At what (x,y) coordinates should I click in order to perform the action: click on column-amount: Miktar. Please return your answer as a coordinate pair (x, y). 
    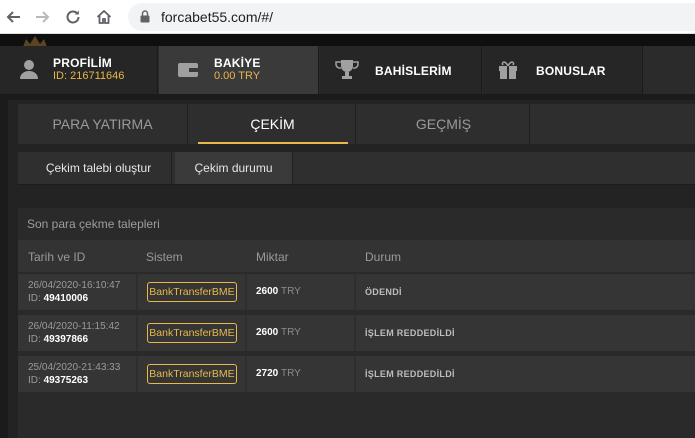
    Looking at the image, I should click on (272, 257).